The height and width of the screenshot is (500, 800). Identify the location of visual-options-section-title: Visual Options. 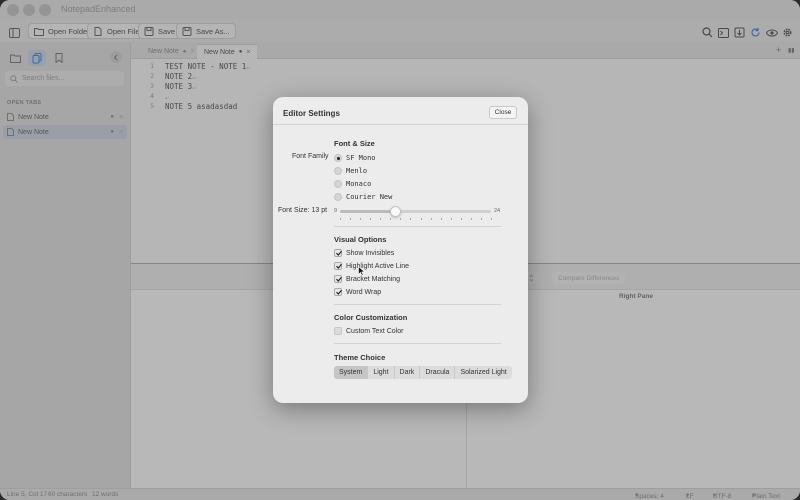
(360, 239).